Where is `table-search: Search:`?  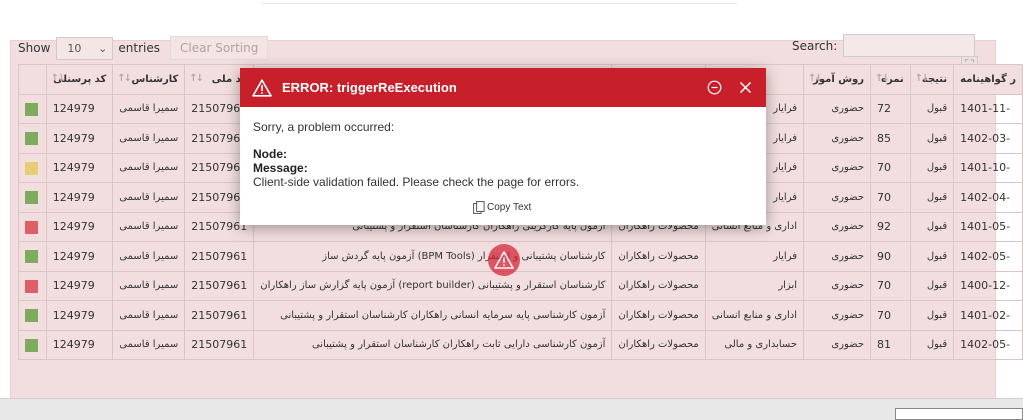
table-search: Search: is located at coordinates (884, 45).